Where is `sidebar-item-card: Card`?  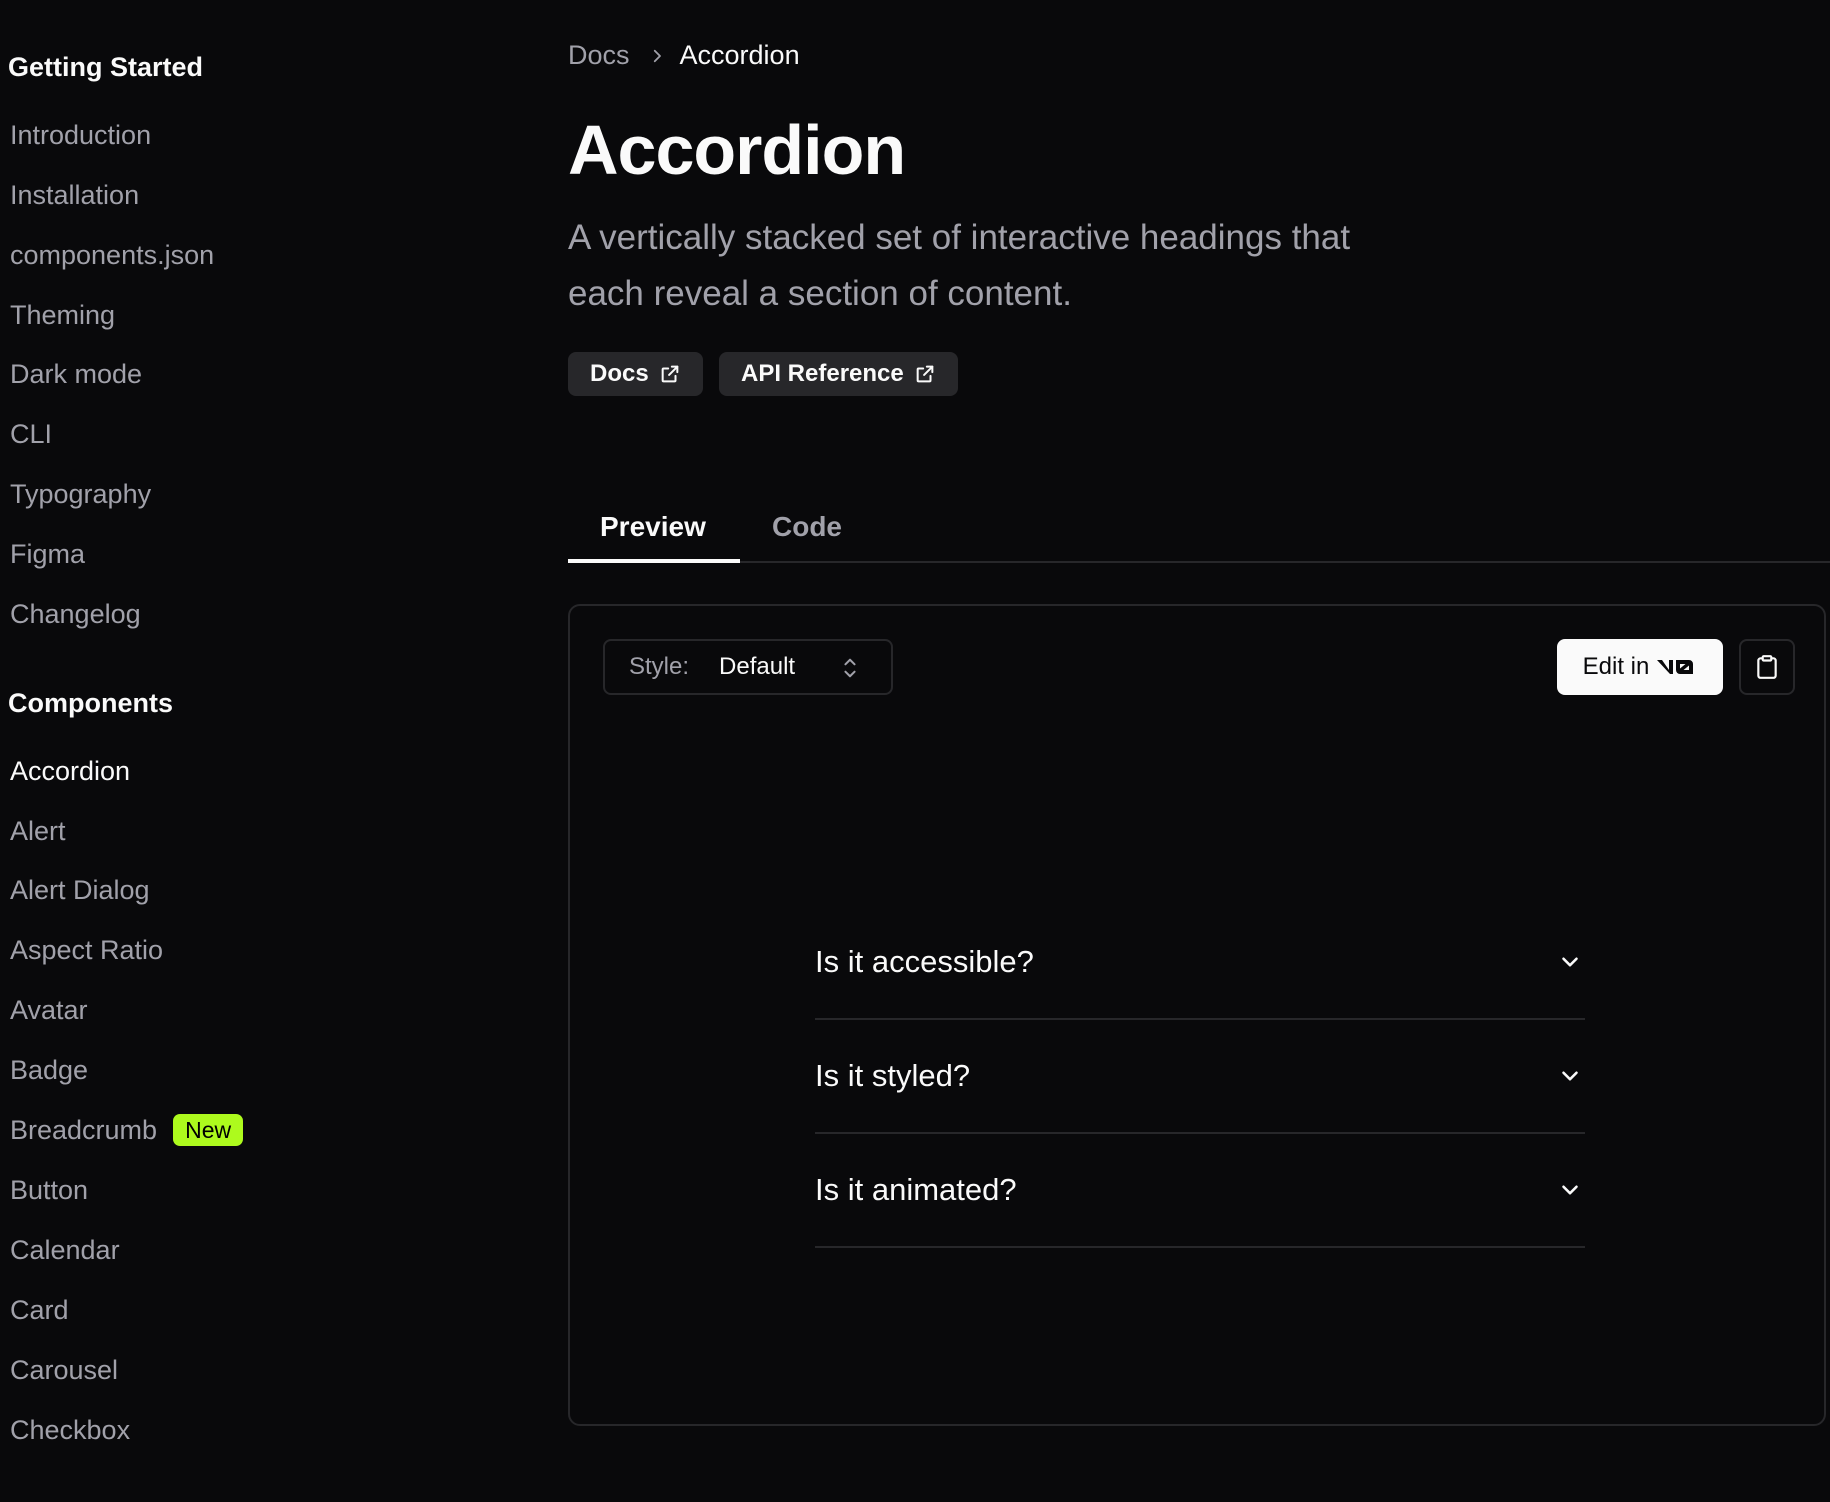 sidebar-item-card: Card is located at coordinates (39, 1310).